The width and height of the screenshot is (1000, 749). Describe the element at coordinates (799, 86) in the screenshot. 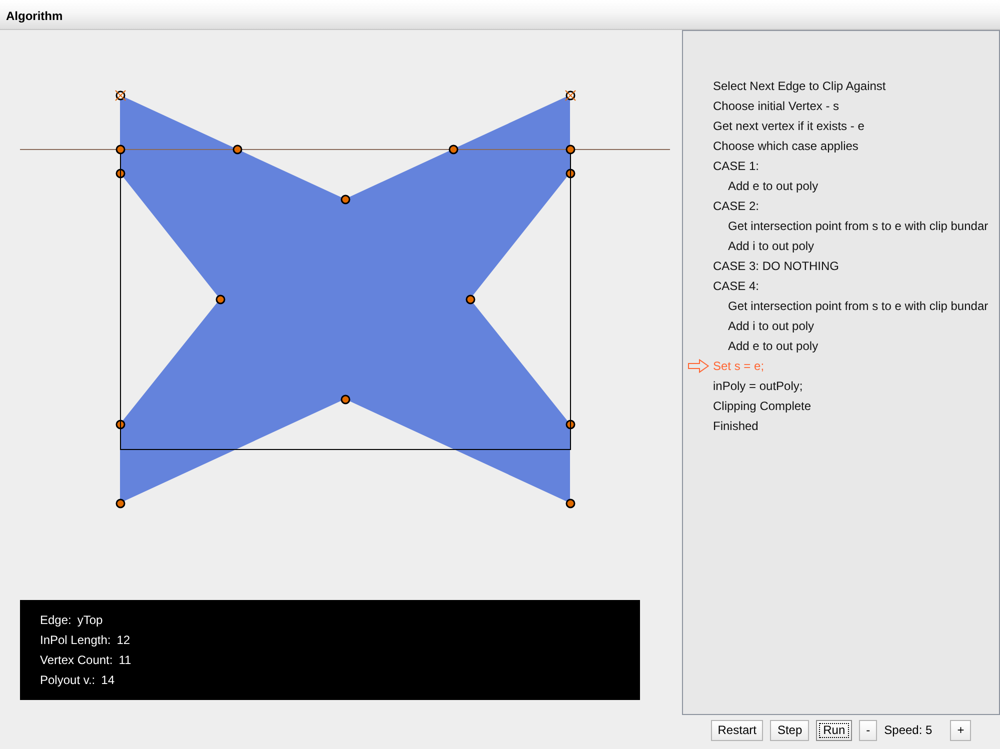

I see `algorithm-step: Select Next Edge to Clip Against` at that location.